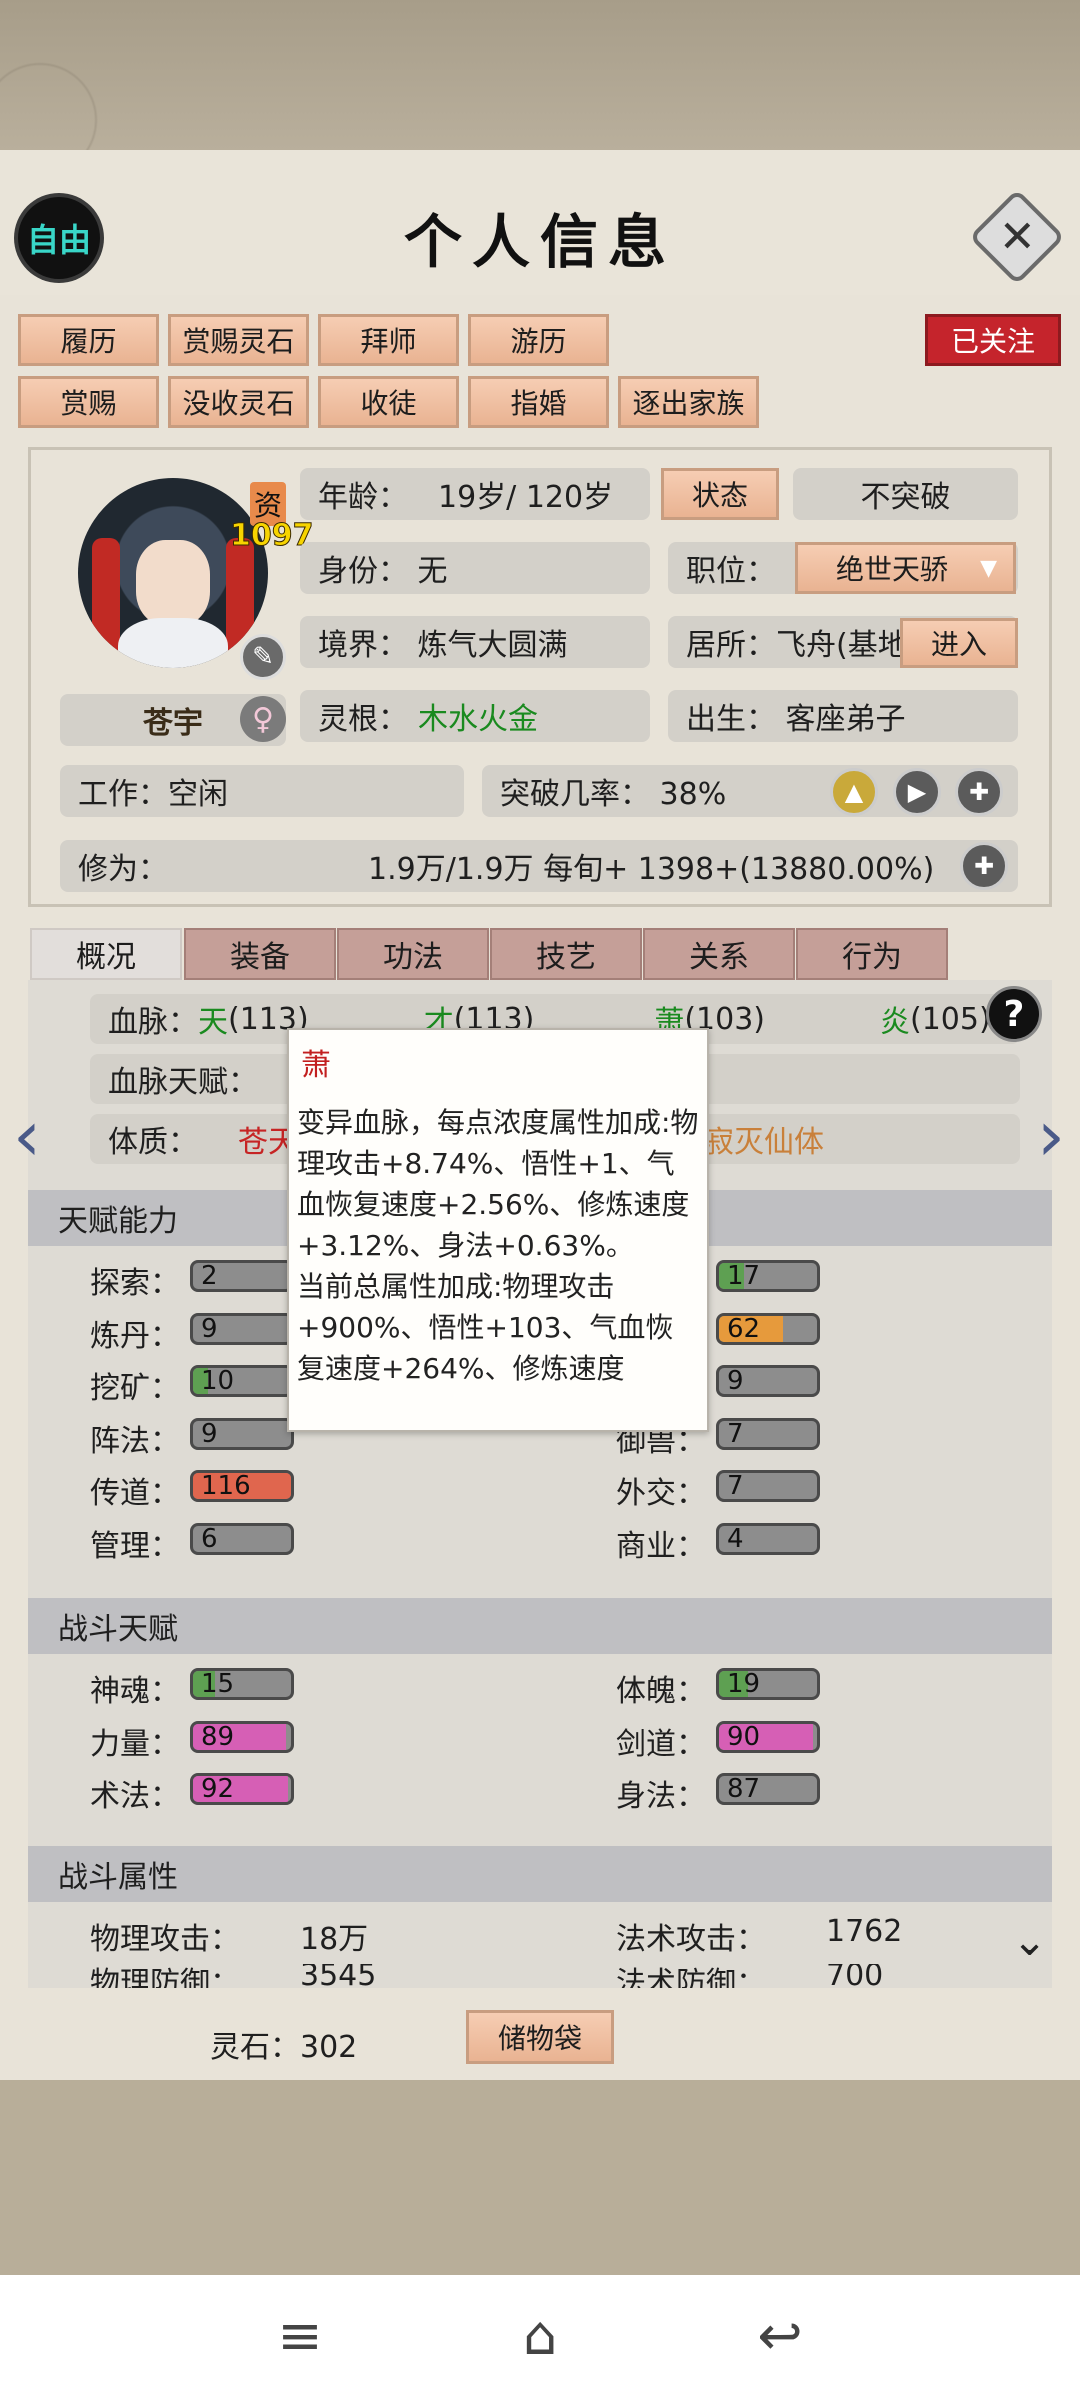 The image size is (1080, 2400). I want to click on bloodline-label: 血脉：, so click(153, 1022).